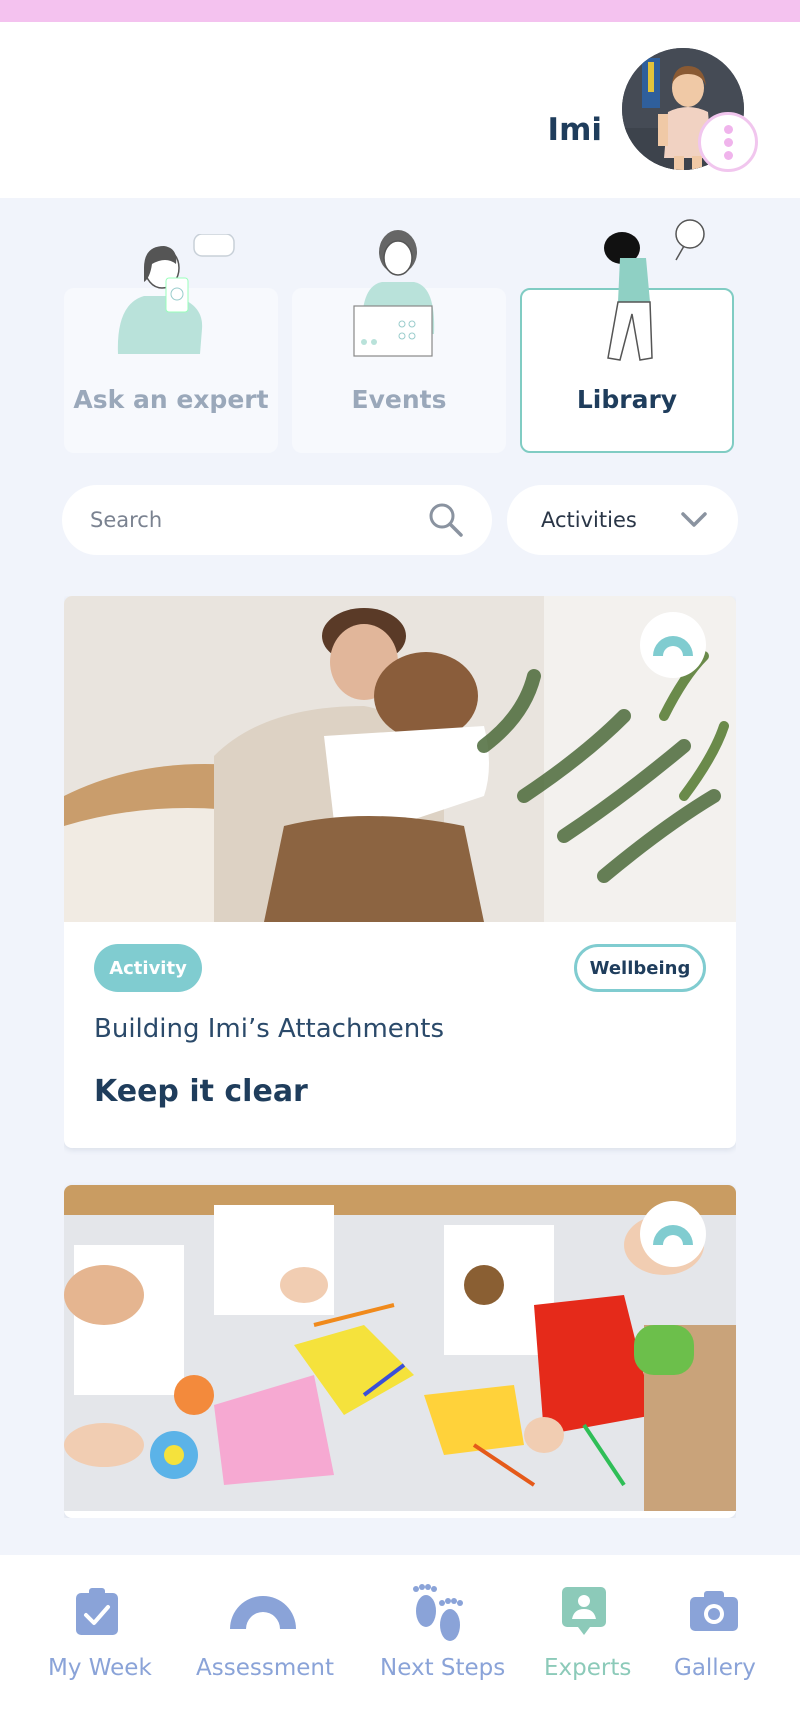 This screenshot has height=1731, width=800. What do you see at coordinates (584, 1611) in the screenshot?
I see `expert-badge-icon` at bounding box center [584, 1611].